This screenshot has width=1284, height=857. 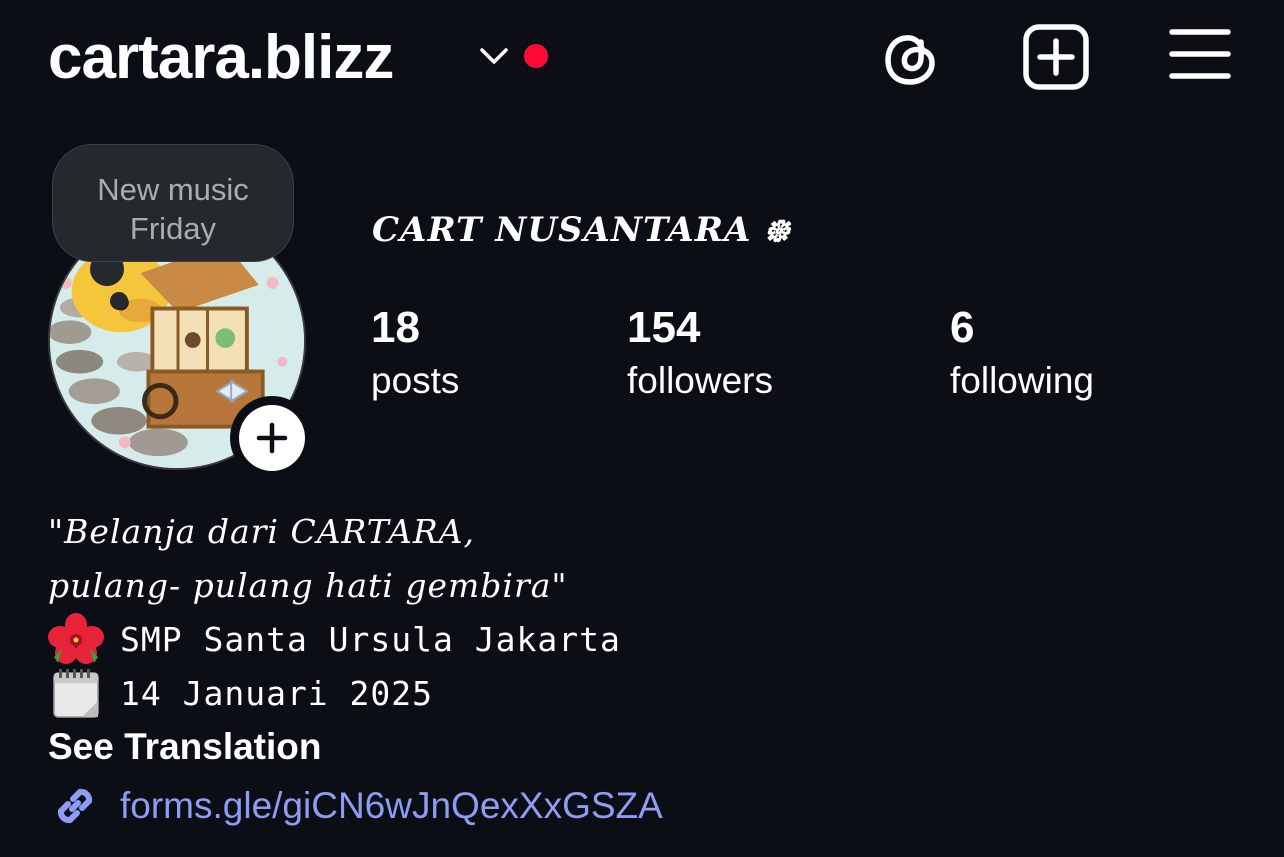 I want to click on plus-icon, so click(x=272, y=438).